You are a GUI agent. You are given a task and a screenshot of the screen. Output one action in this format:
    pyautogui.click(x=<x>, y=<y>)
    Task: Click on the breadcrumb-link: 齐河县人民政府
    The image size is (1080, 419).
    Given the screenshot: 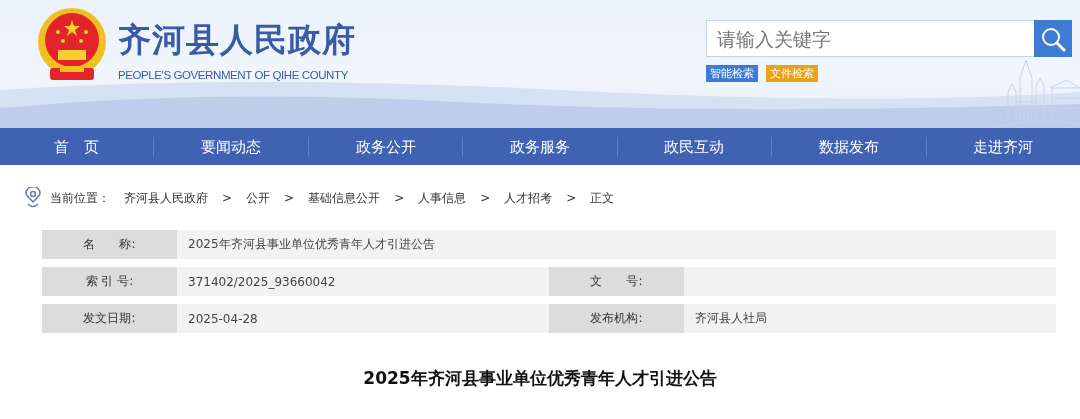 What is the action you would take?
    pyautogui.click(x=166, y=198)
    